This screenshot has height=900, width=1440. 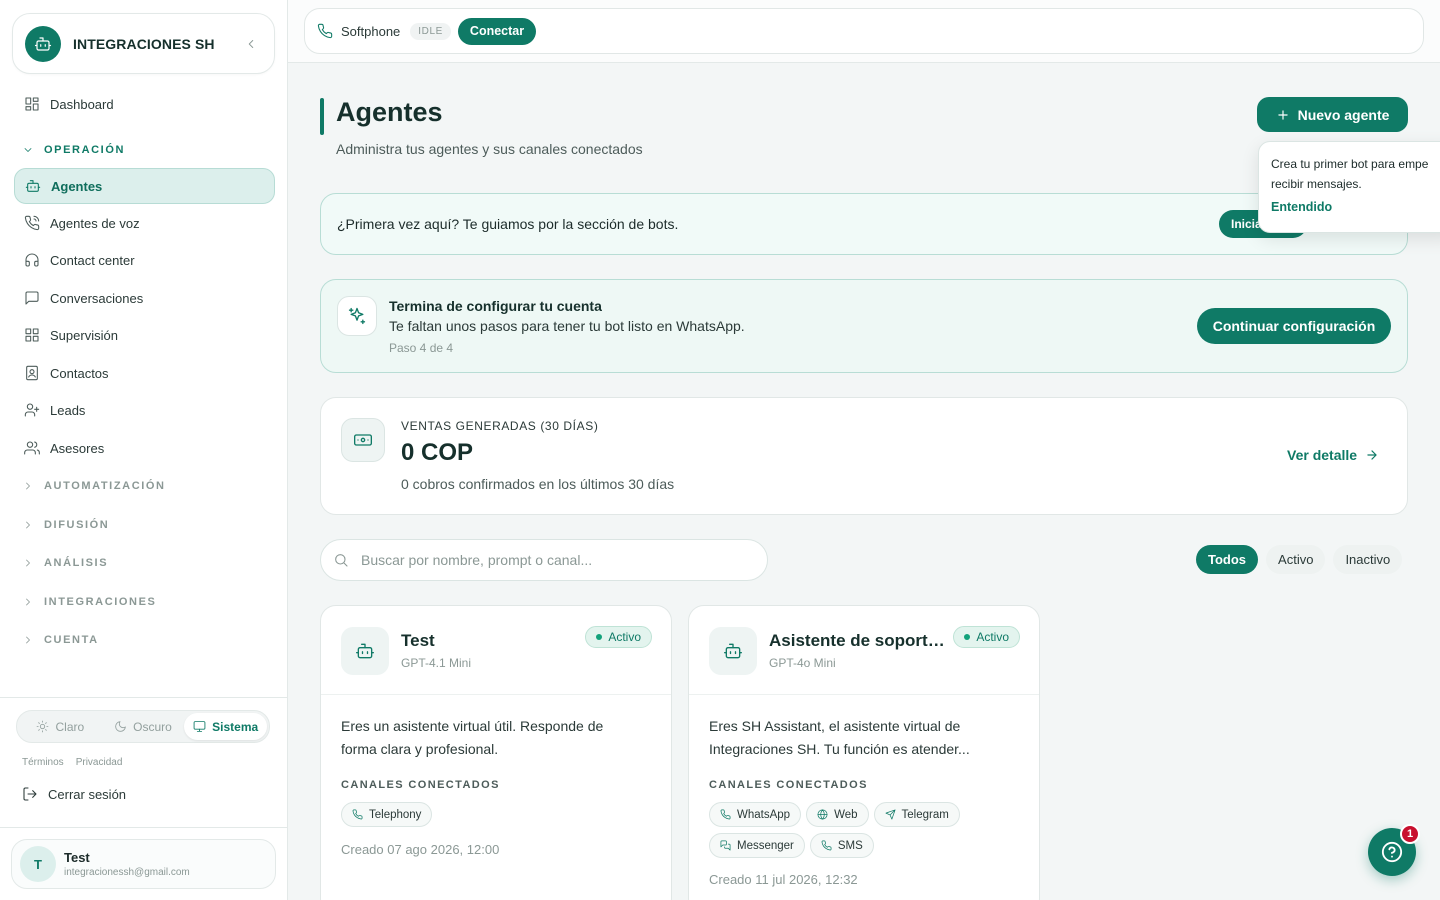 What do you see at coordinates (32, 260) in the screenshot?
I see `headphones-icon` at bounding box center [32, 260].